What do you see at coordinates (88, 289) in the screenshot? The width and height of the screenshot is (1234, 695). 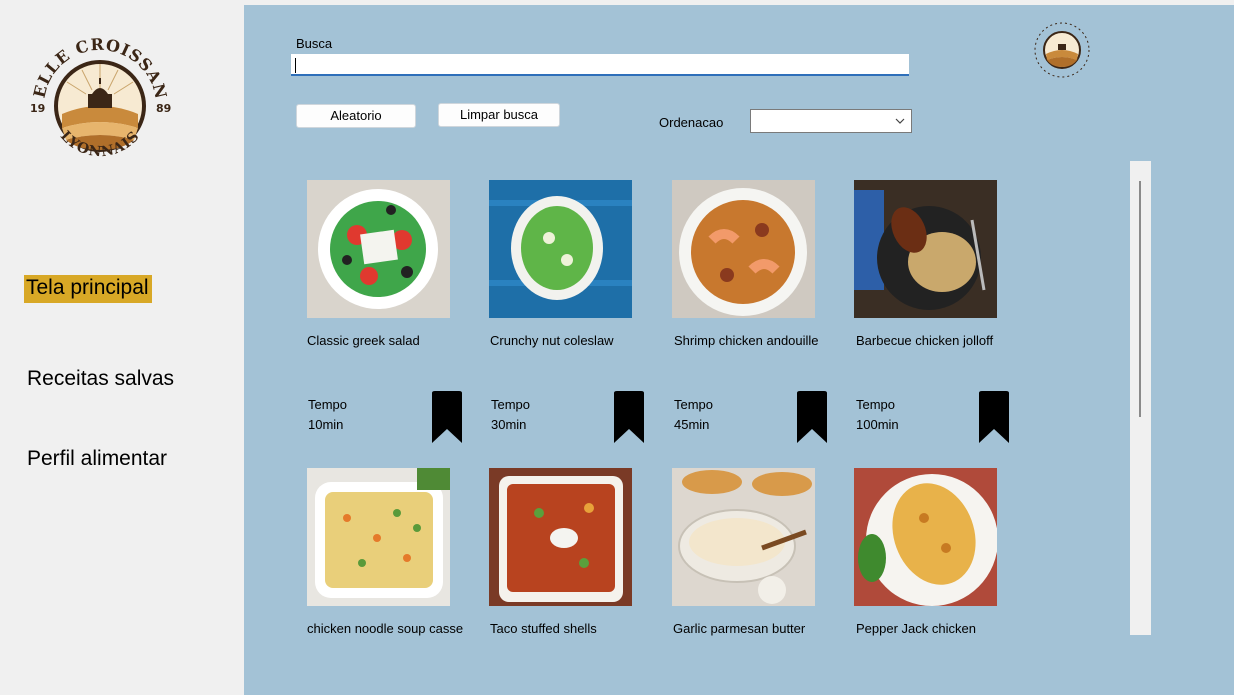 I see `nav-item-tela-principal: Tela principal` at bounding box center [88, 289].